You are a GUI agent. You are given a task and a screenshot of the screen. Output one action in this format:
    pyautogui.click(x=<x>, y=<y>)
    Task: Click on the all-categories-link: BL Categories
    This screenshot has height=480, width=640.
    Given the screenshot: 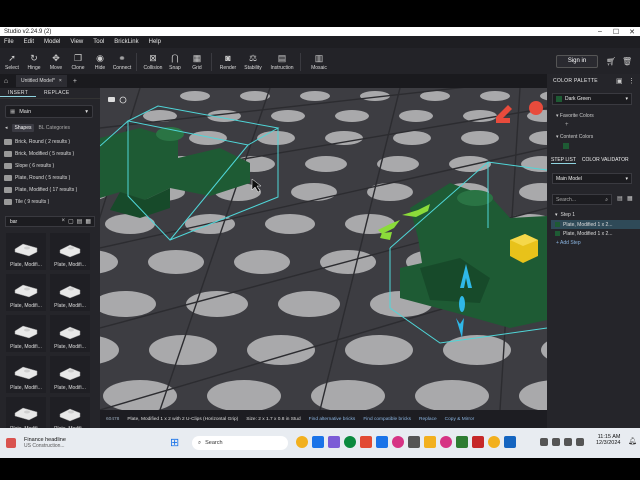 What is the action you would take?
    pyautogui.click(x=54, y=128)
    